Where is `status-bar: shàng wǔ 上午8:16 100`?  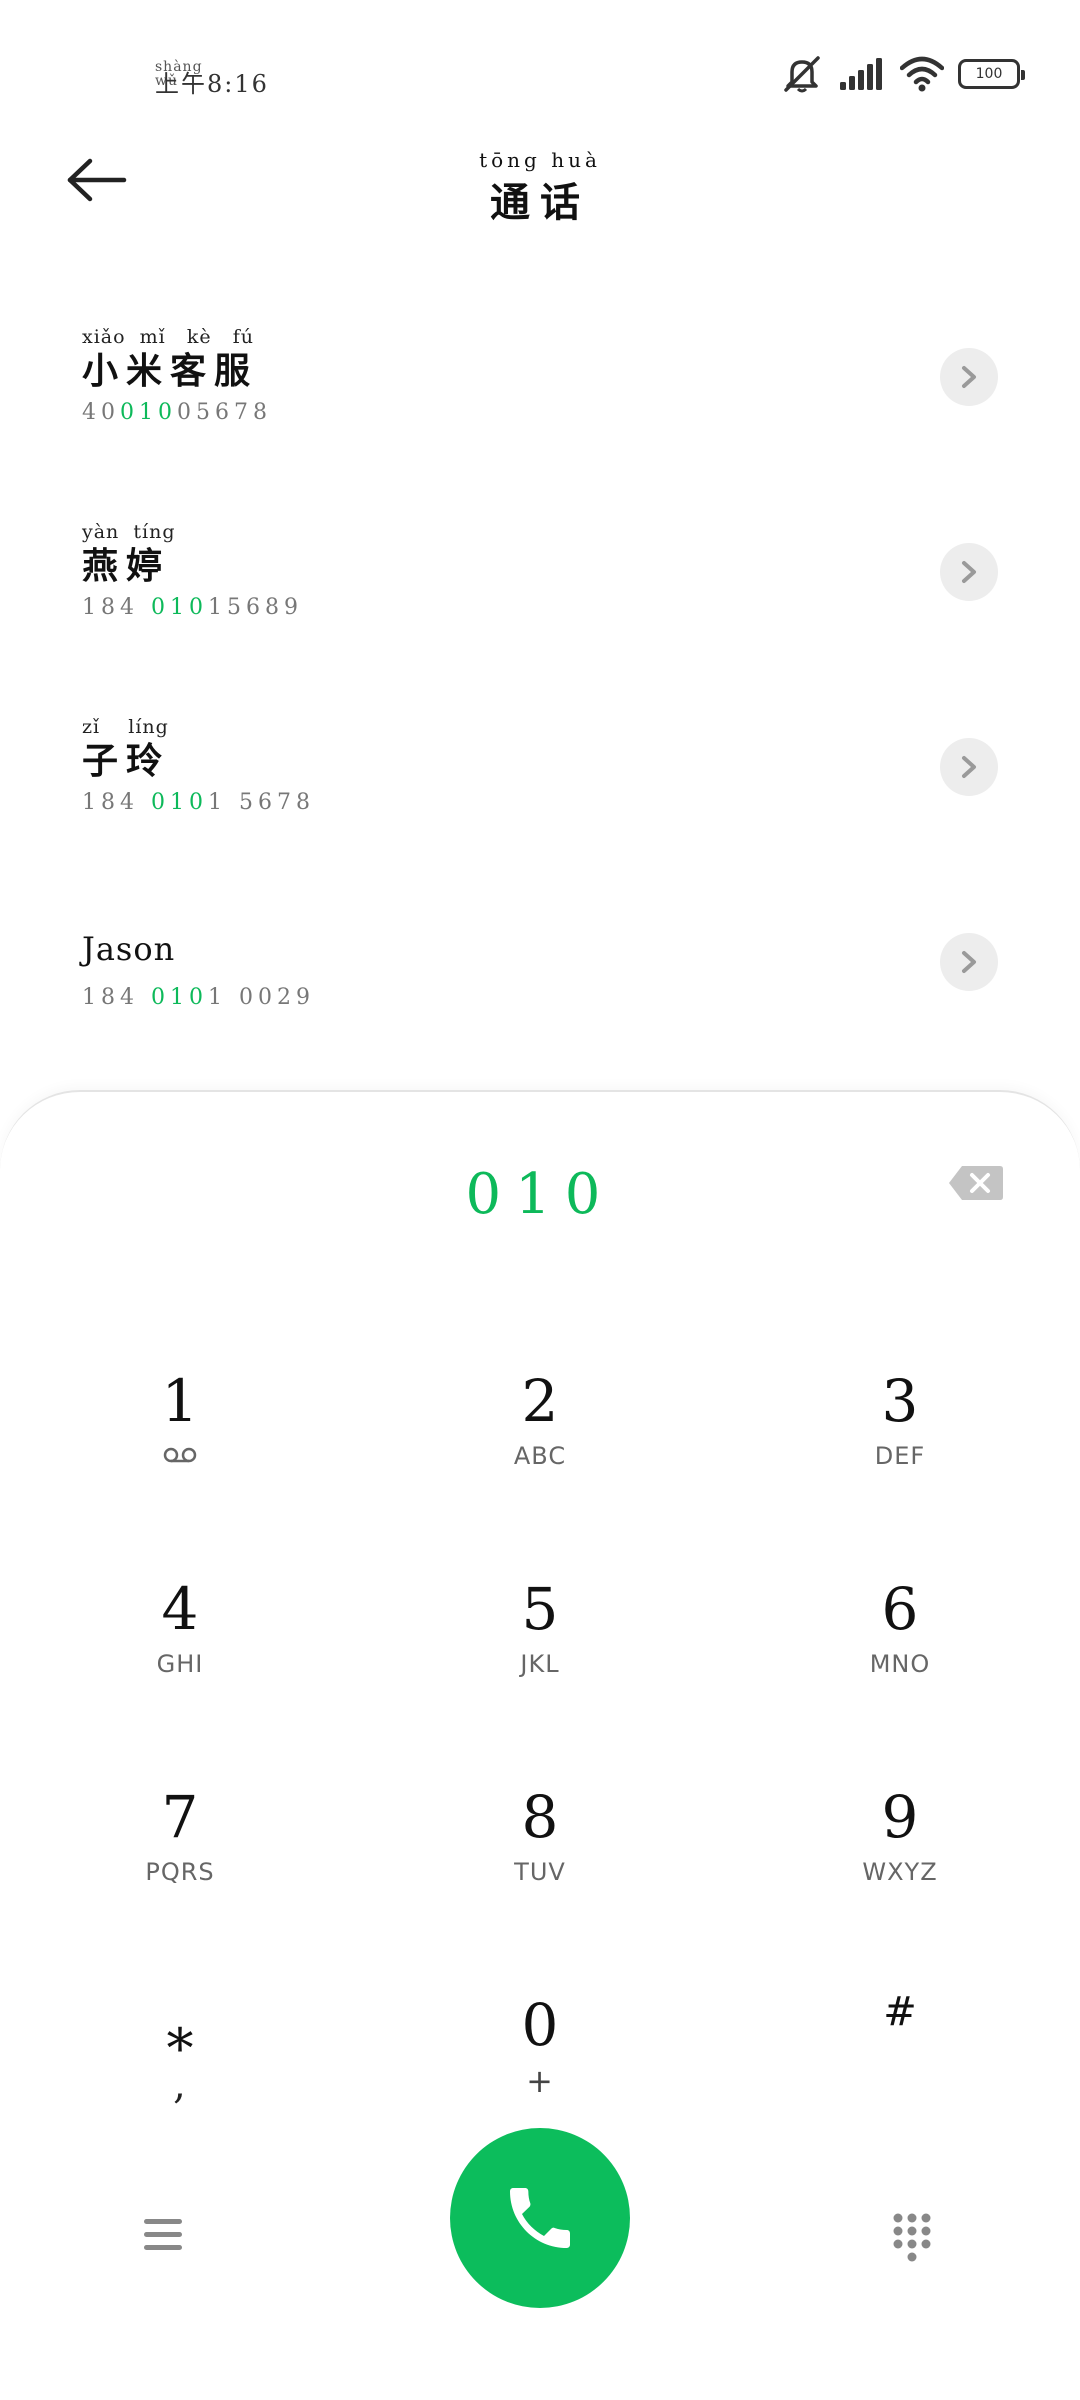 status-bar: shàng wǔ 上午8:16 100 is located at coordinates (540, 60).